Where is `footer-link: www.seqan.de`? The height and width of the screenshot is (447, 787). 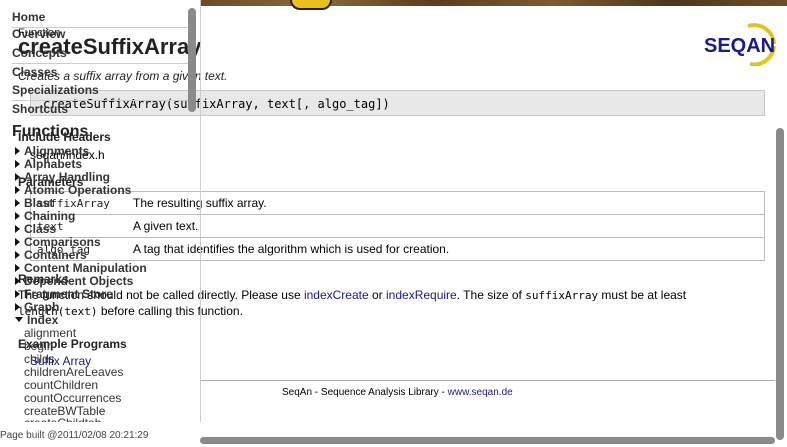
footer-link: www.seqan.de is located at coordinates (480, 392).